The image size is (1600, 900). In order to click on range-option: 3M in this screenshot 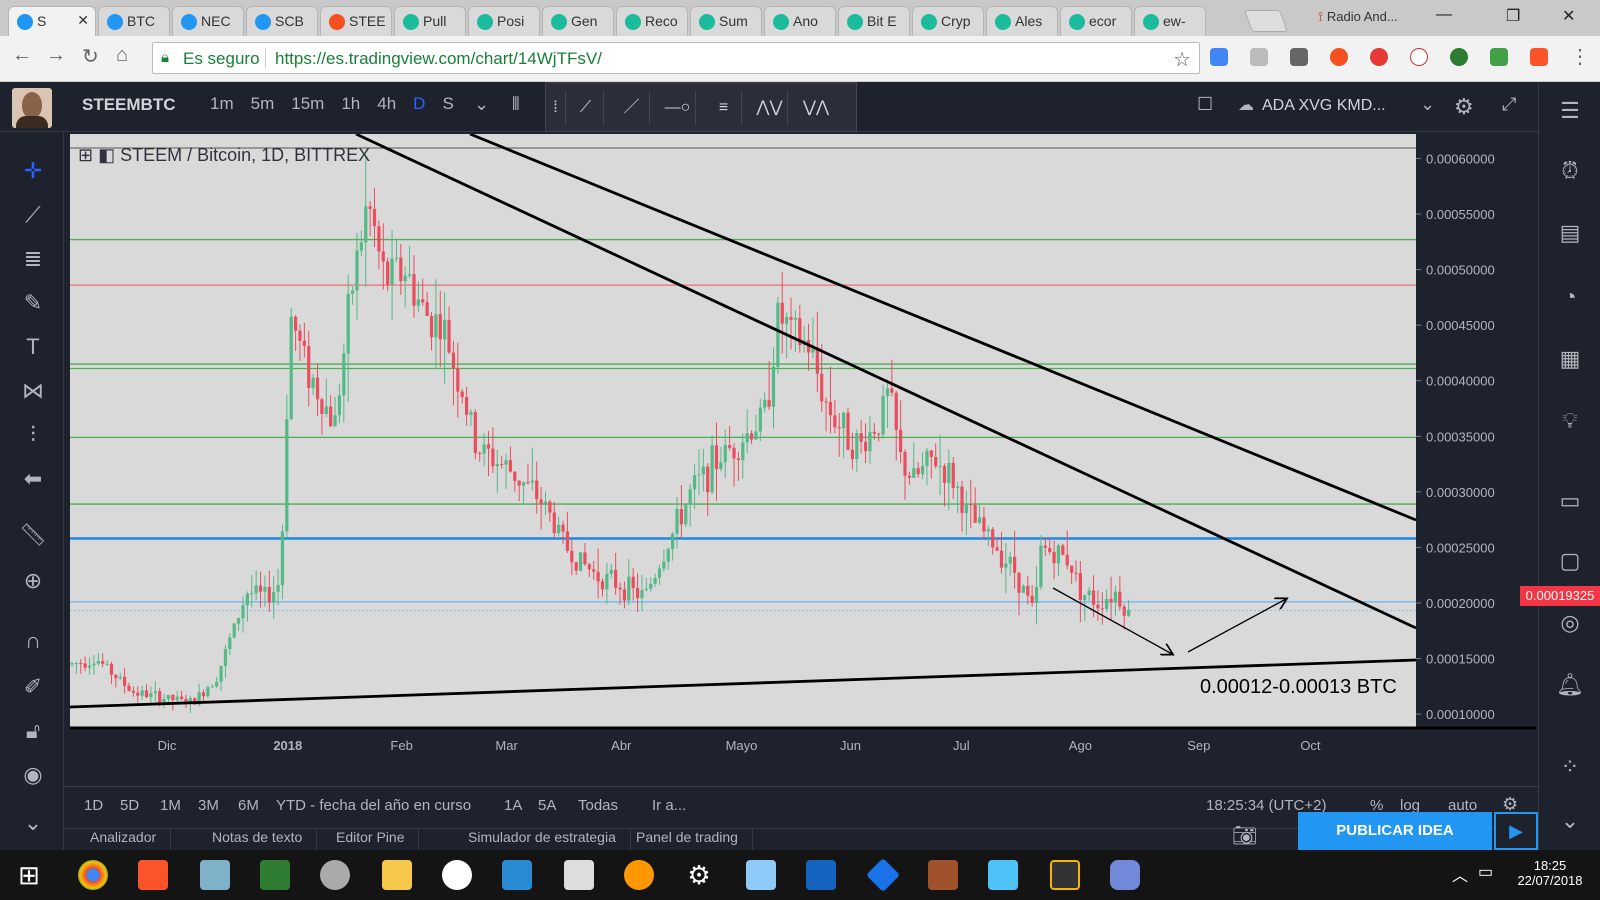, I will do `click(208, 805)`.